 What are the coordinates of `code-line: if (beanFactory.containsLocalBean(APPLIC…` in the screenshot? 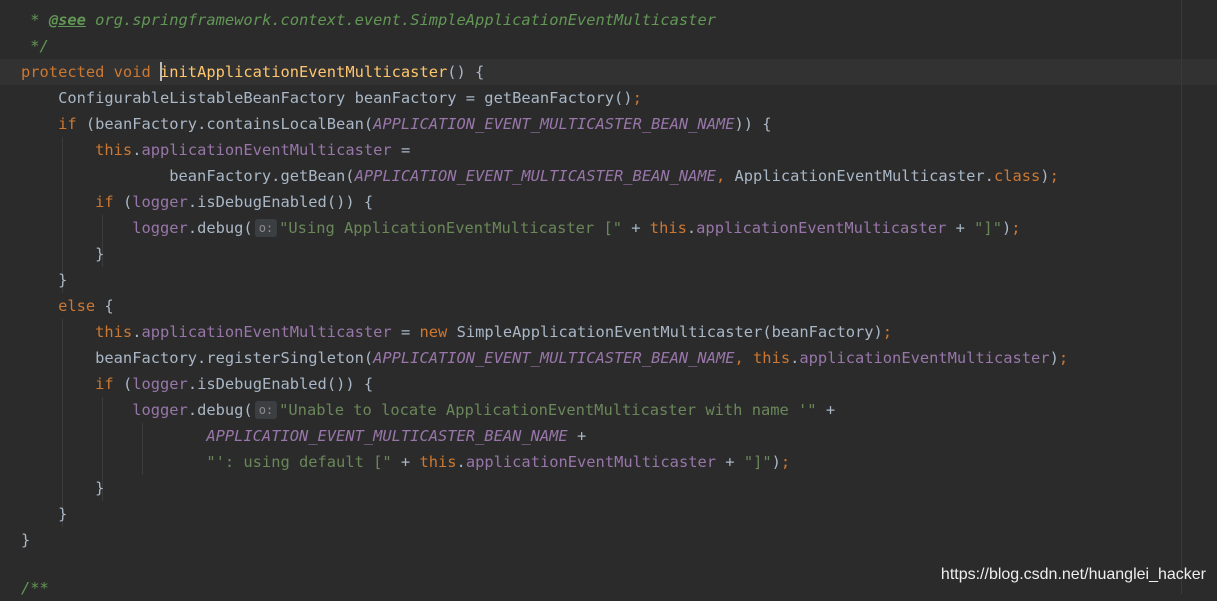 It's located at (601, 124).